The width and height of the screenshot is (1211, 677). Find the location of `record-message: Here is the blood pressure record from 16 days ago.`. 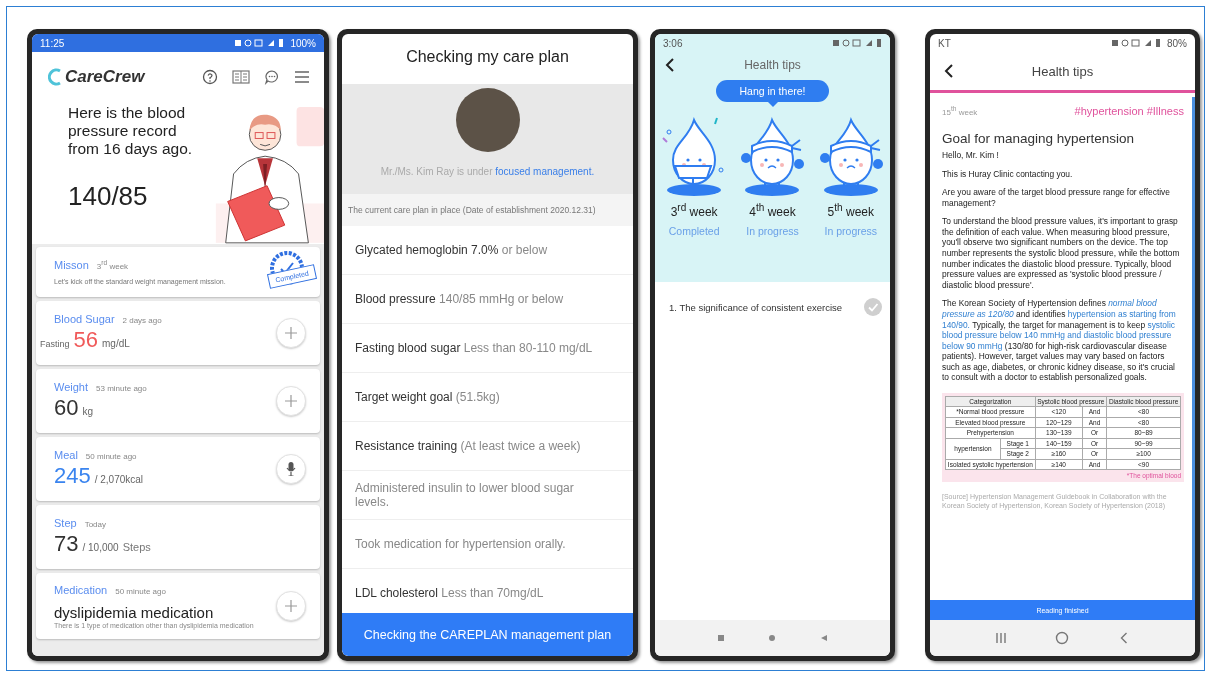

record-message: Here is the blood pressure record from 16 days ago. is located at coordinates (131, 131).